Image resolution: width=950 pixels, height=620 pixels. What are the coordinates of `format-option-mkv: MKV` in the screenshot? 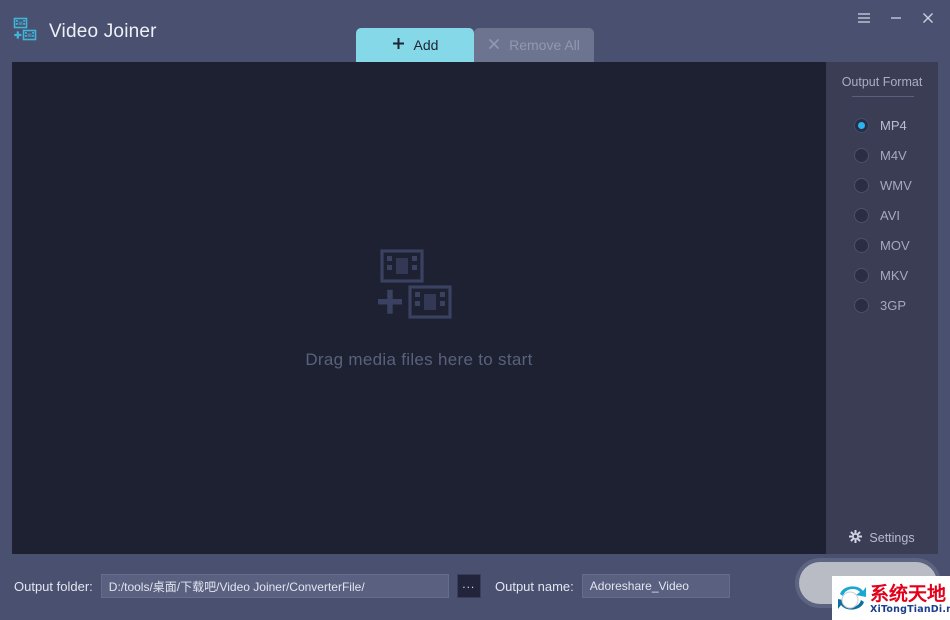 It's located at (882, 275).